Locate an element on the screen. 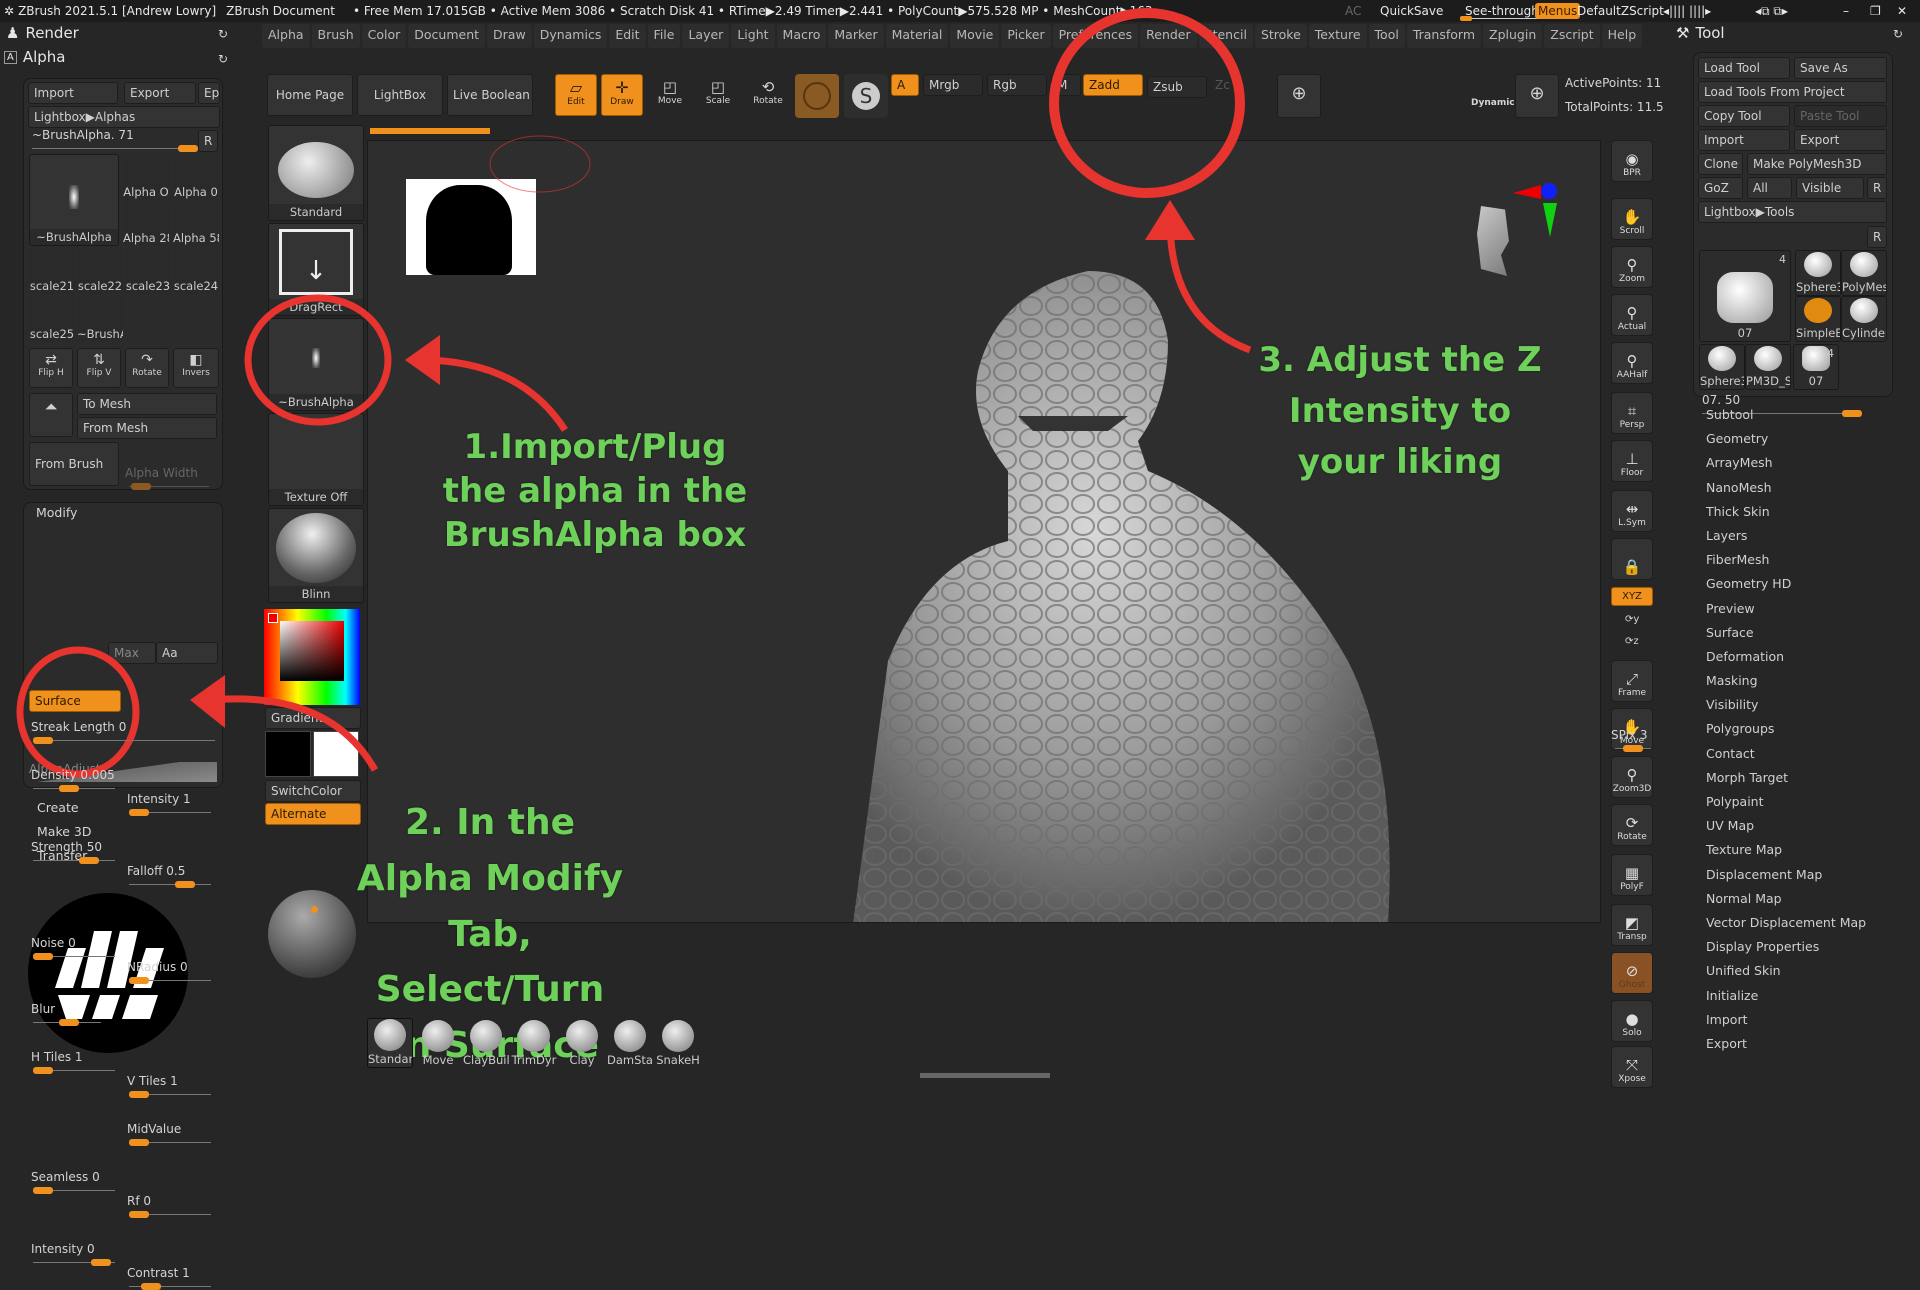  density-slider: Density 0.005 is located at coordinates (74, 780).